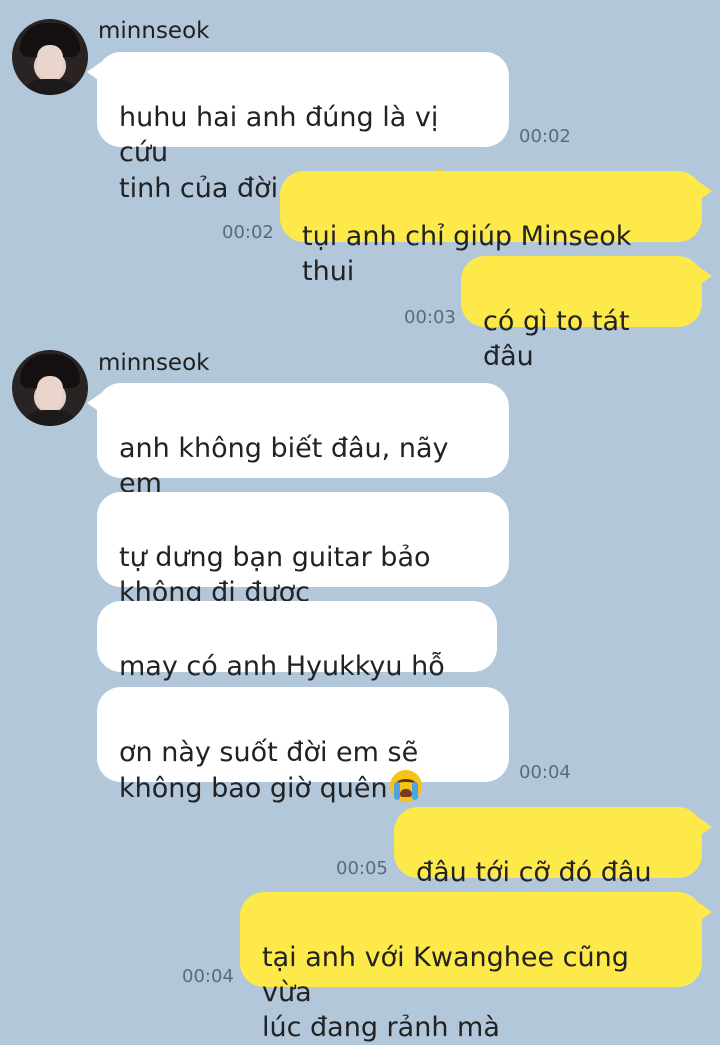  Describe the element at coordinates (362, 868) in the screenshot. I see `message-time: 00:05` at that location.